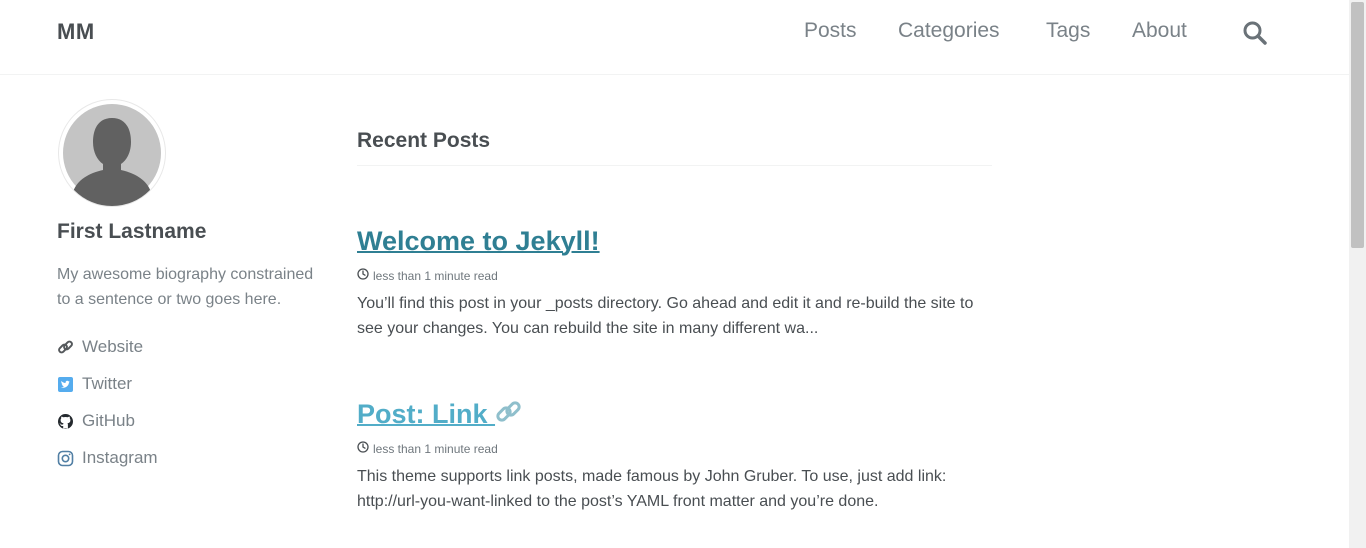  Describe the element at coordinates (1357, 274) in the screenshot. I see `vertical-scrollbar` at that location.